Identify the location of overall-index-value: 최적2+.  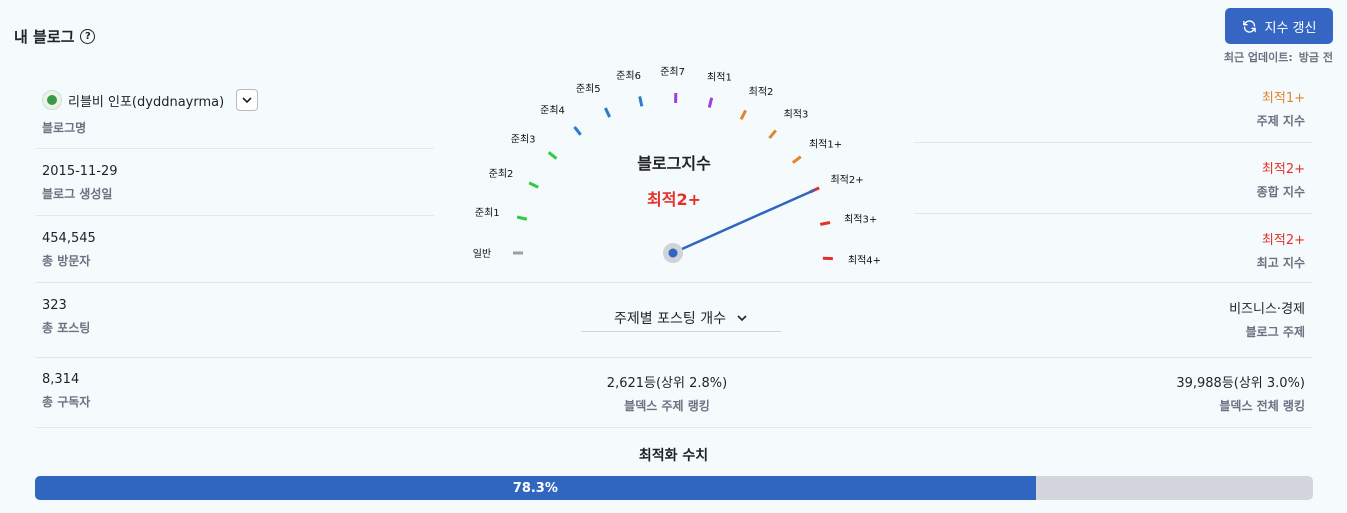
(1283, 169).